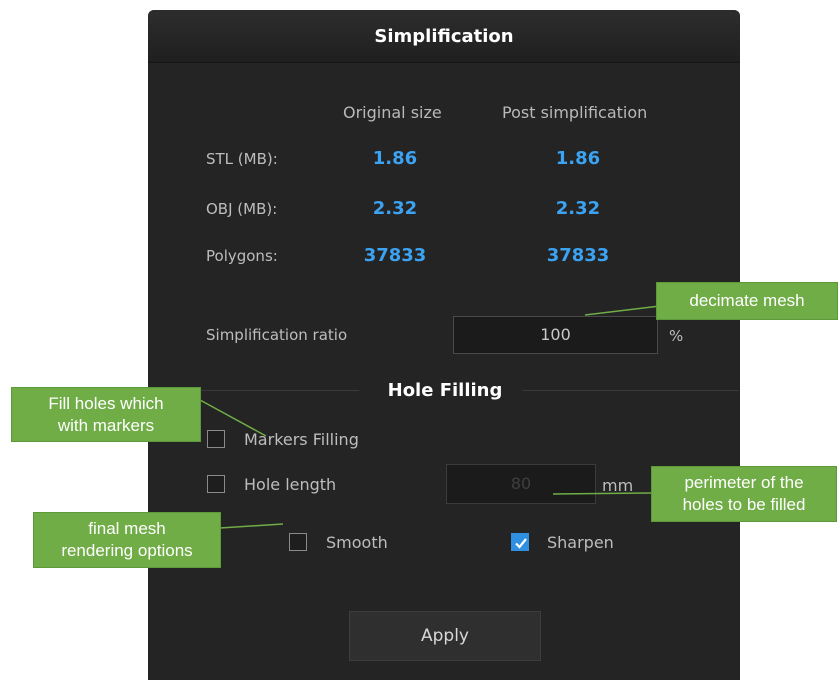 The image size is (839, 680). I want to click on ratio-unit: %, so click(676, 336).